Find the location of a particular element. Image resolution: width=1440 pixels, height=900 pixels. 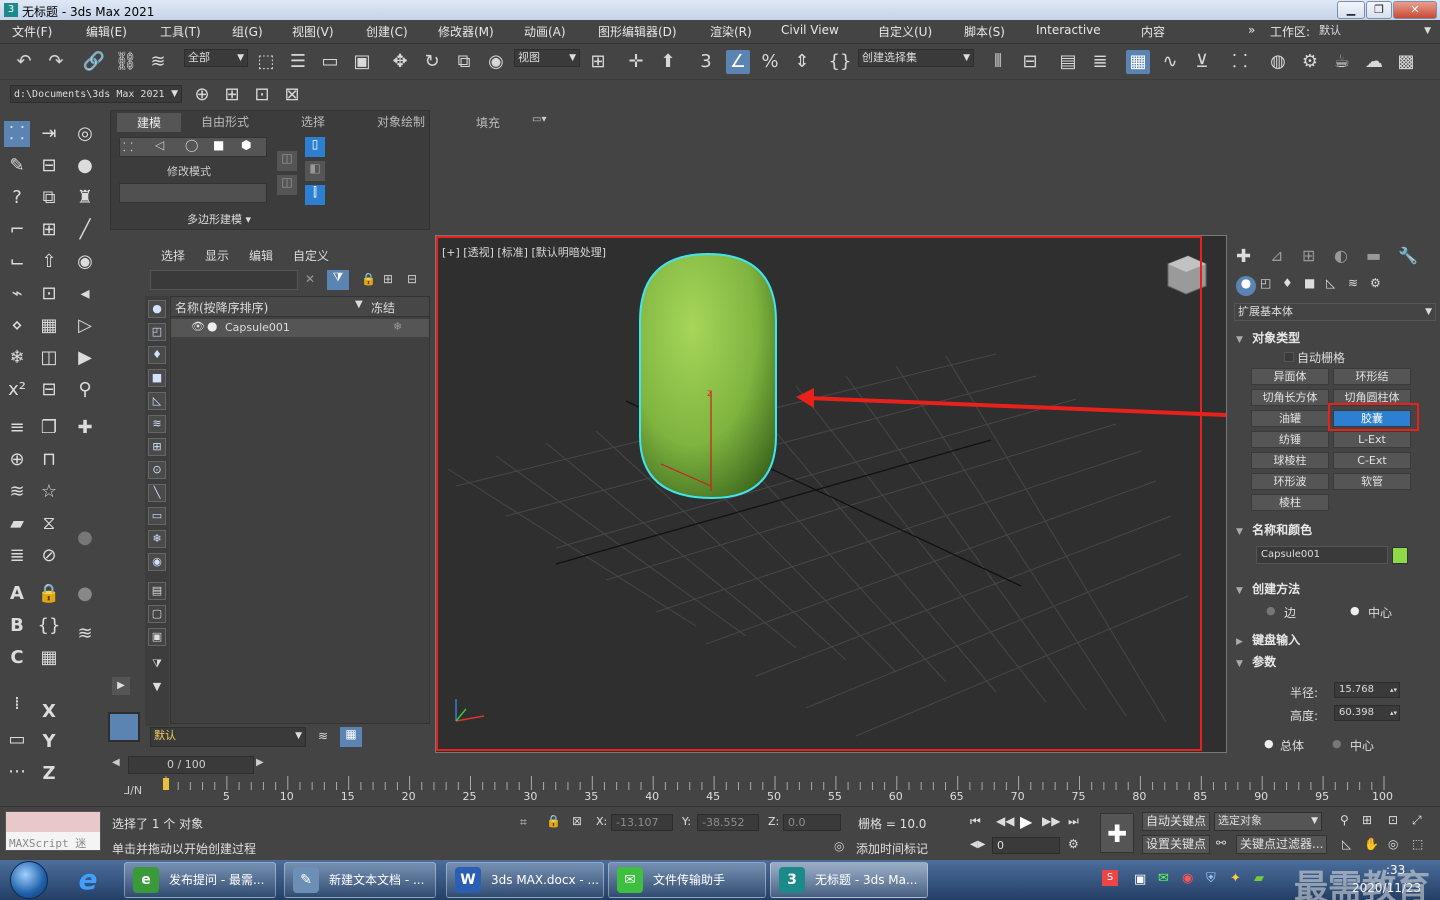

object-type-rollout: ▼ 对象类型 is located at coordinates (1333, 339).